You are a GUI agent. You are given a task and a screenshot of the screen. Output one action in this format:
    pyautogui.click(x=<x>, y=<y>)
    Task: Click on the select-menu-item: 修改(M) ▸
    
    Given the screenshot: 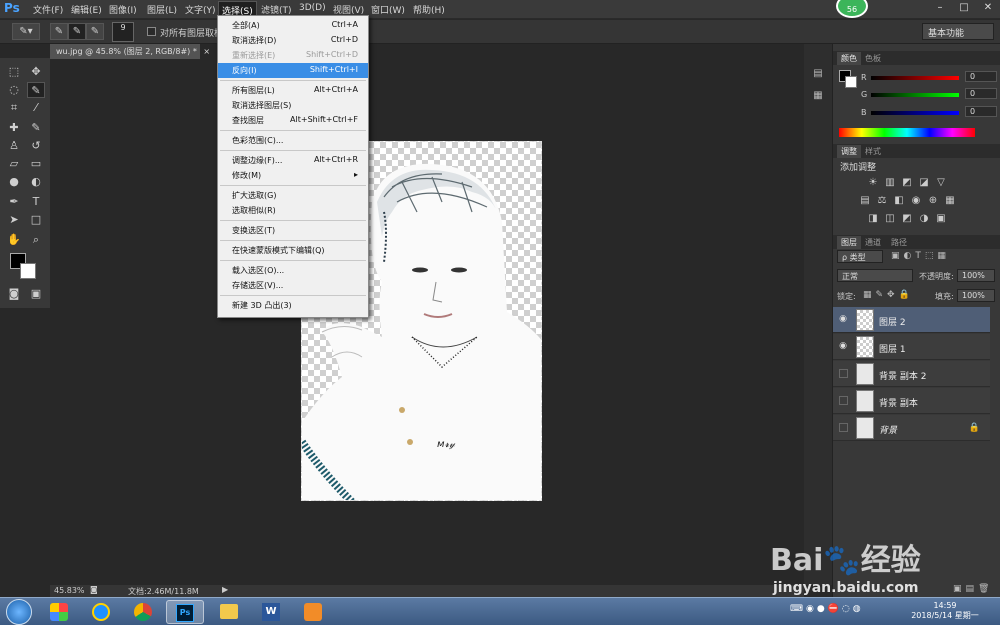 What is the action you would take?
    pyautogui.click(x=293, y=175)
    